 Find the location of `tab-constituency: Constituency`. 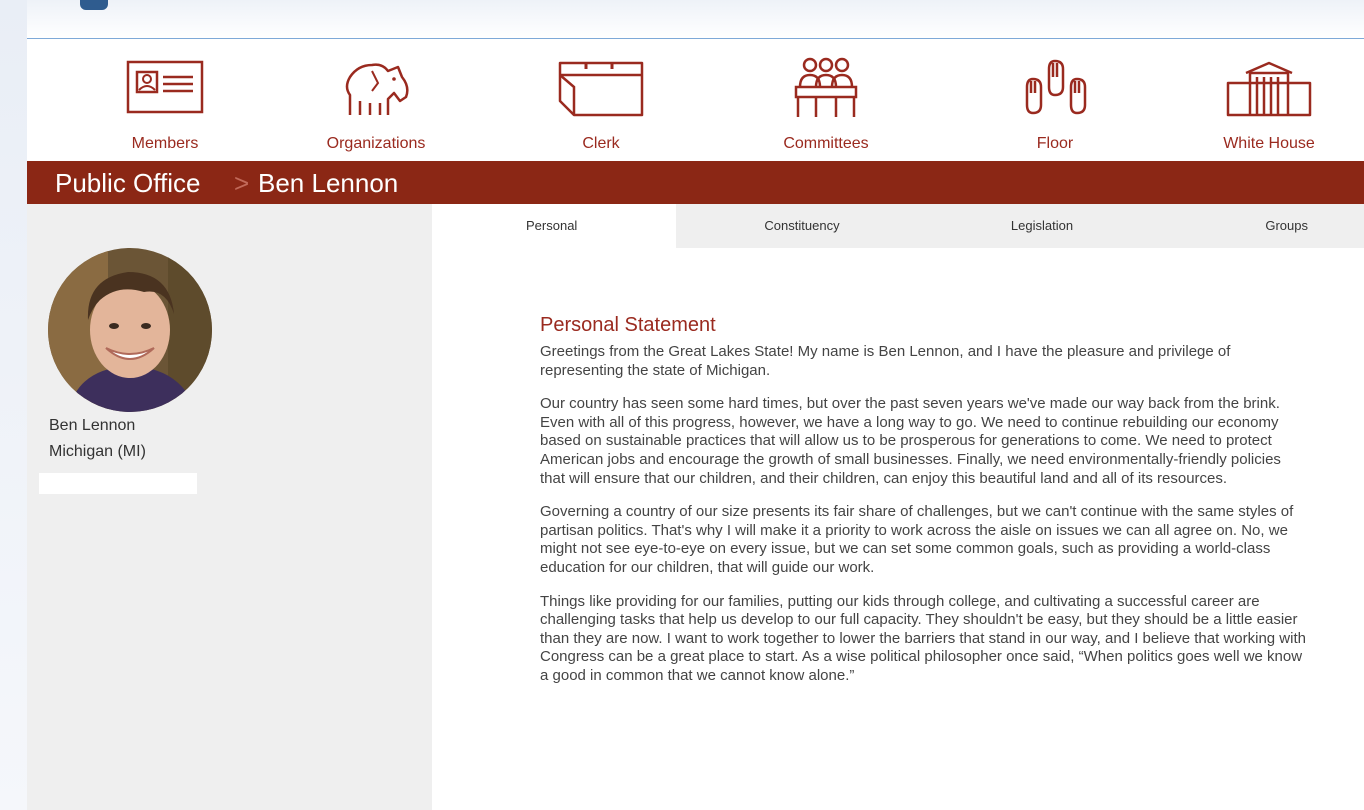

tab-constituency: Constituency is located at coordinates (802, 226).